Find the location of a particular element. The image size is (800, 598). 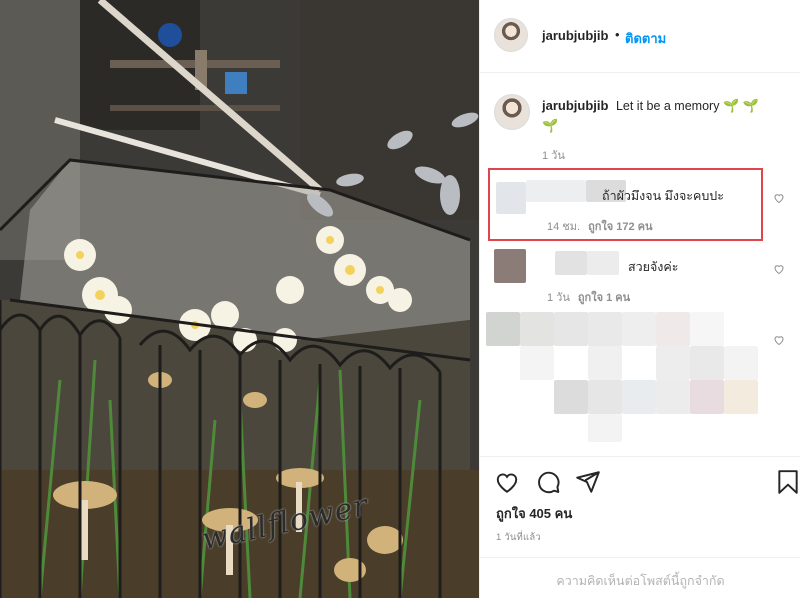

caption-text-block: jarubjubjib Let it be a memory 🌱 🌱 🌱 is located at coordinates (664, 116).